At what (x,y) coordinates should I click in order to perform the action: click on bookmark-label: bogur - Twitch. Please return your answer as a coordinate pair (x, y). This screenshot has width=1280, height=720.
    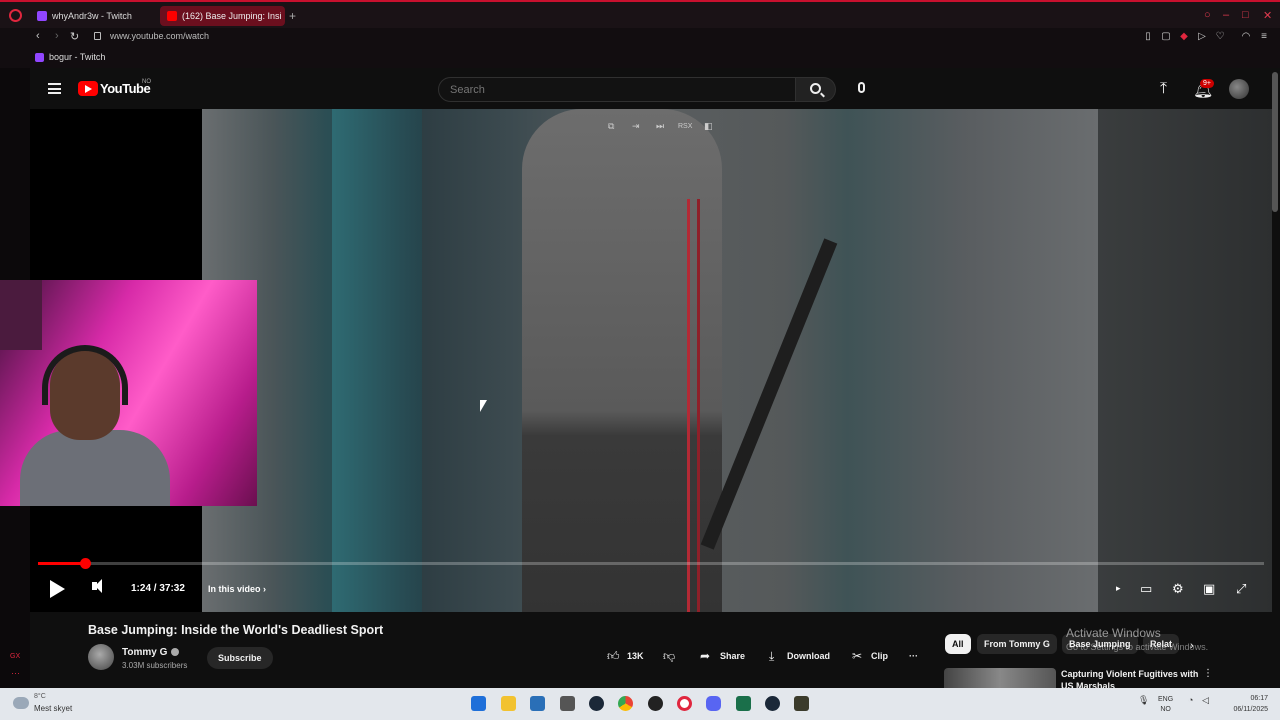
    Looking at the image, I should click on (77, 57).